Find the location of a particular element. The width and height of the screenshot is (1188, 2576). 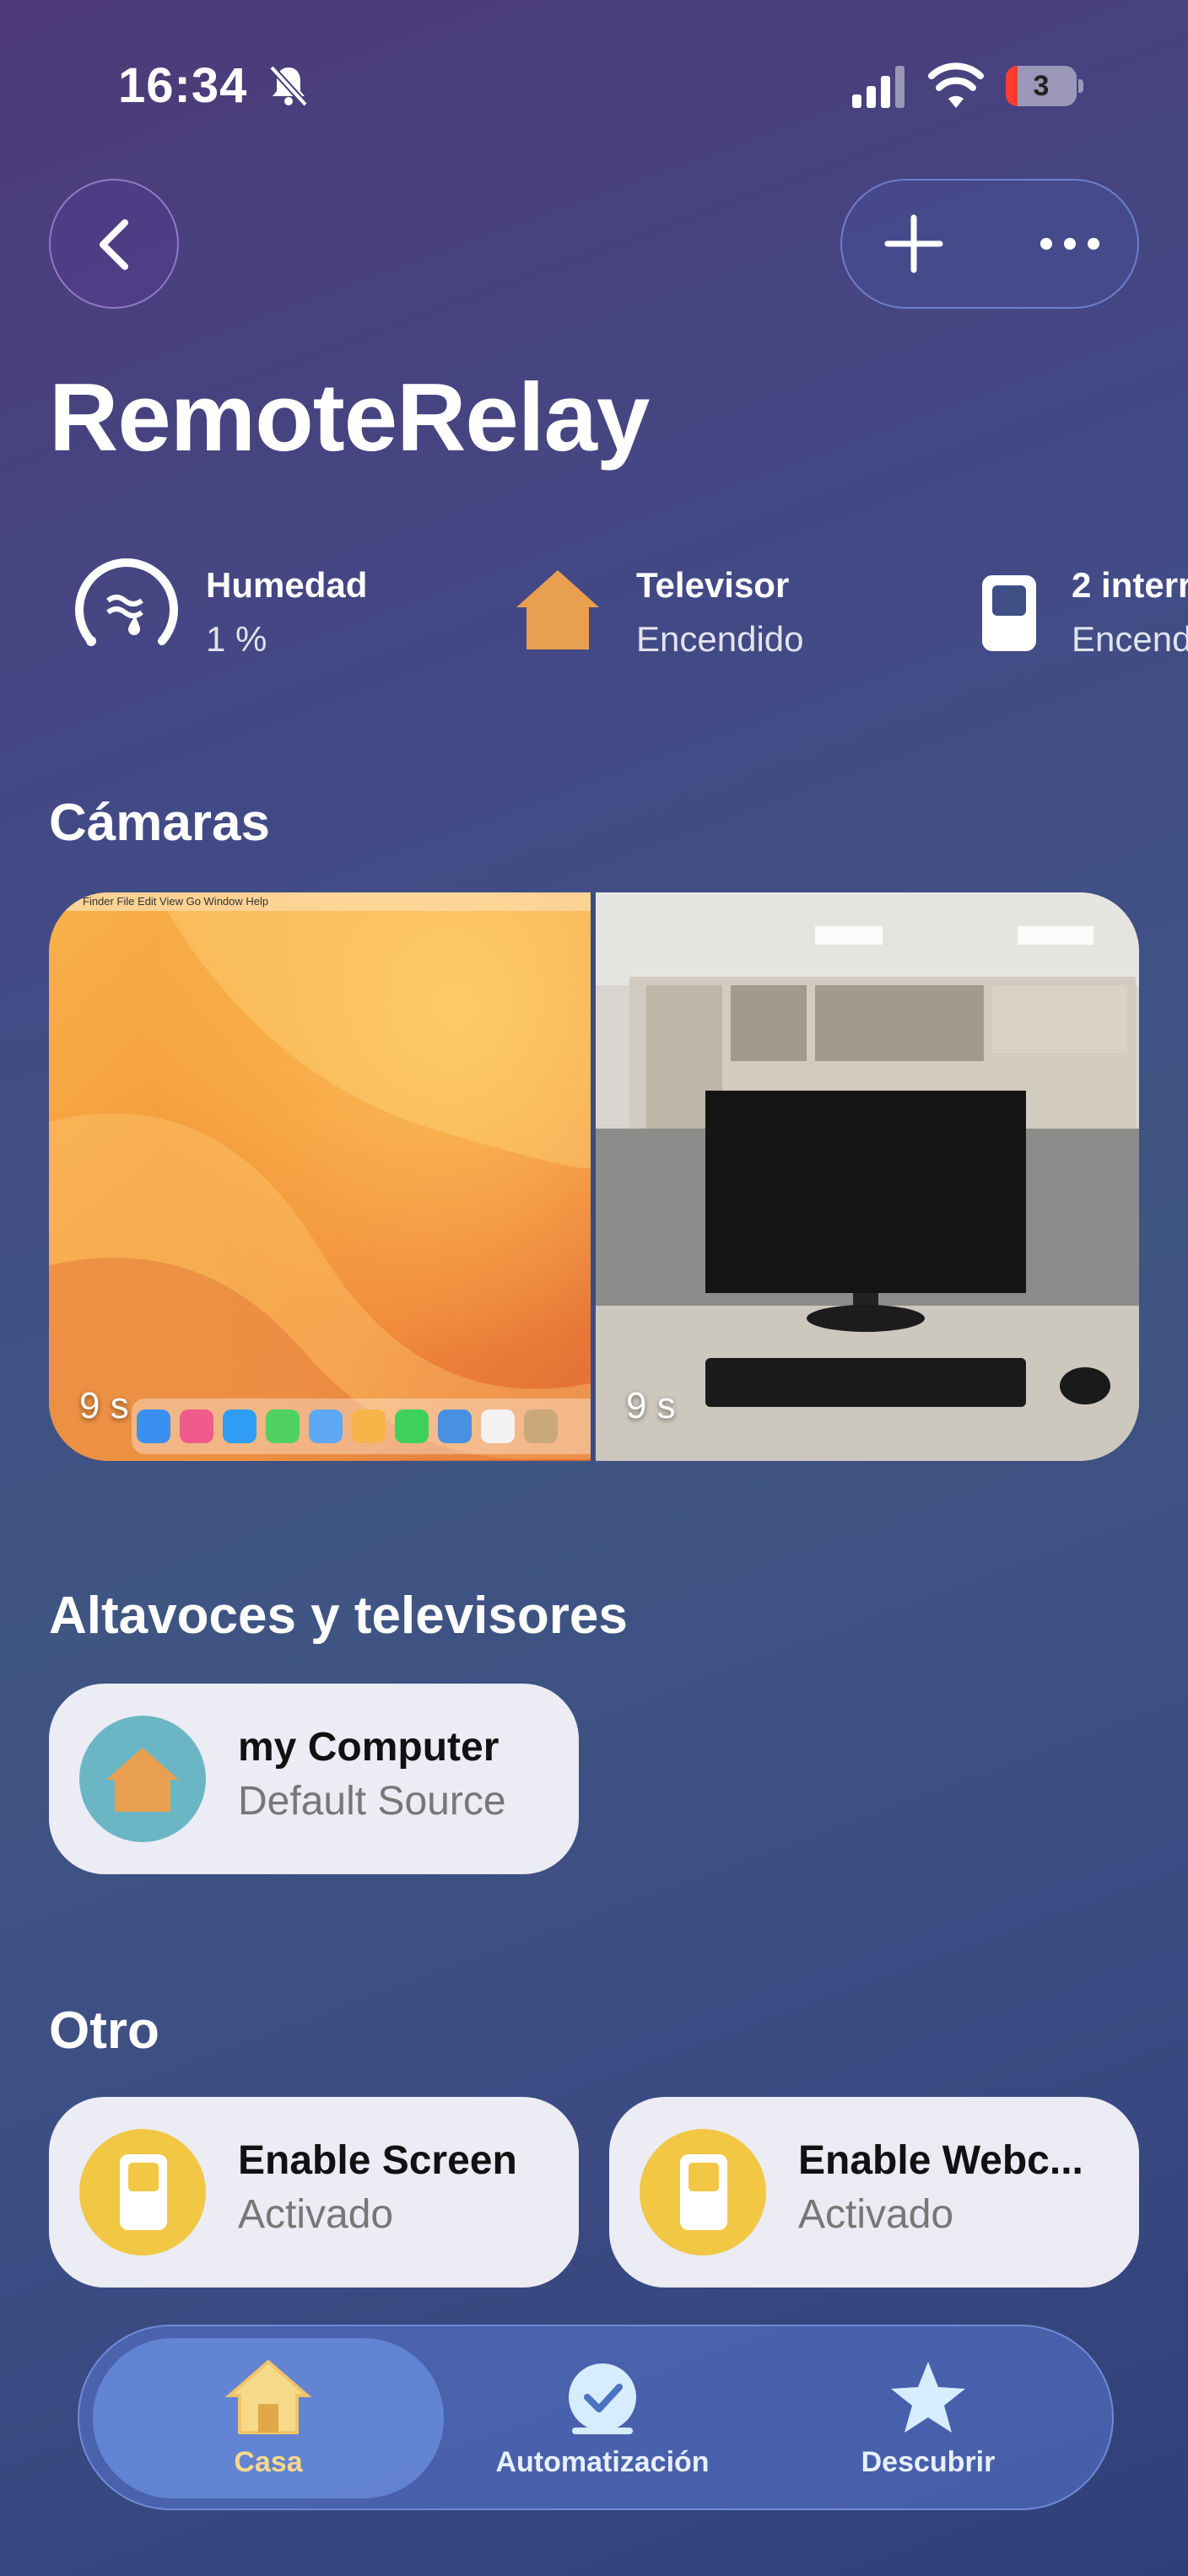

page-title: RemoteRelay is located at coordinates (349, 418).